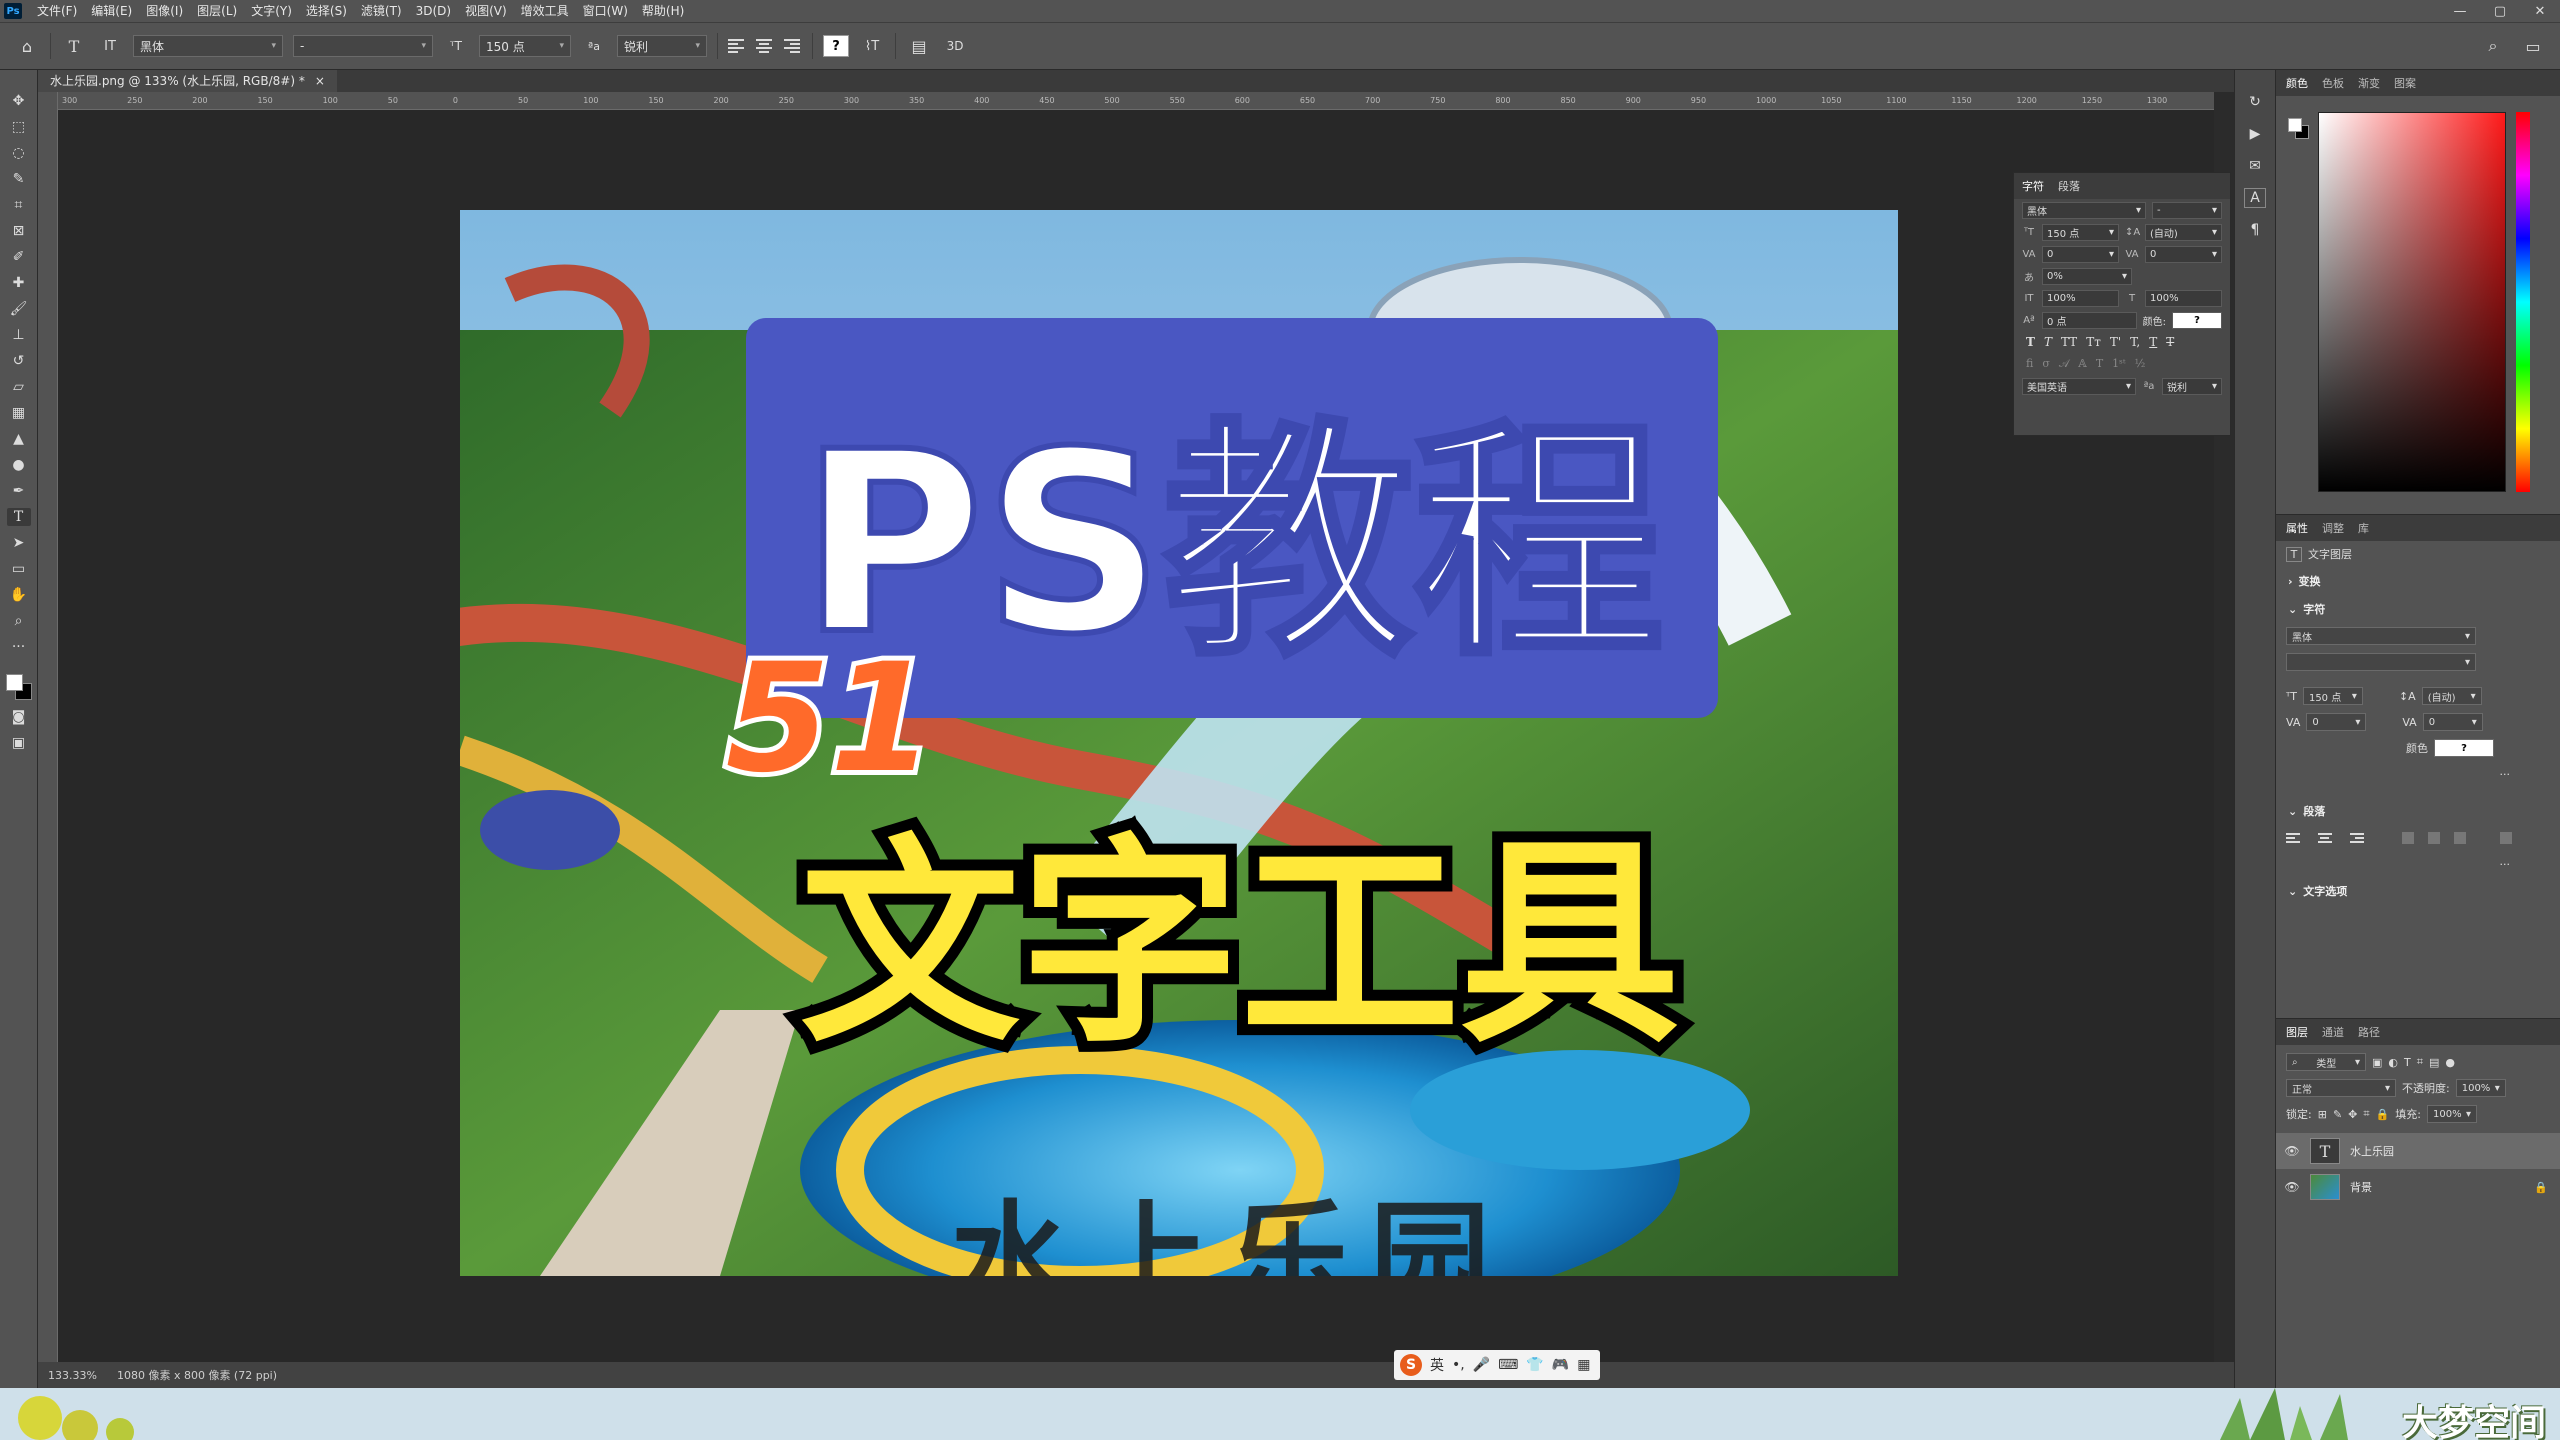 The image size is (2560, 1440). What do you see at coordinates (2326, 1062) in the screenshot?
I see `layer-filter-select: ⌕ 类型 ▾` at bounding box center [2326, 1062].